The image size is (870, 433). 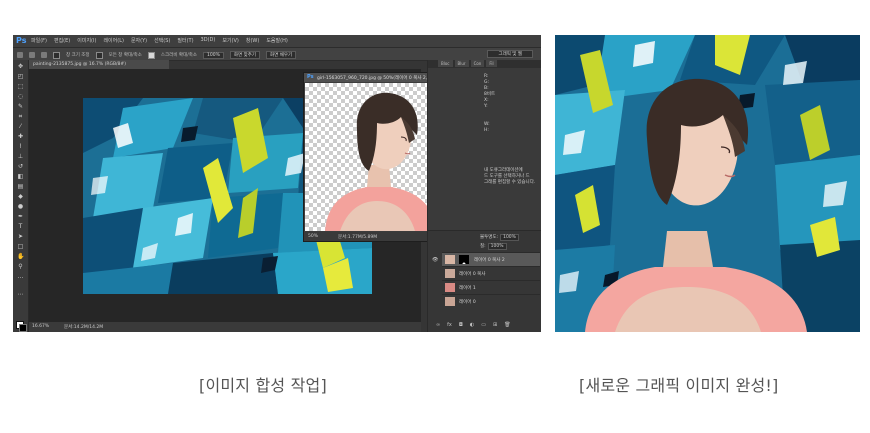 What do you see at coordinates (507, 325) in the screenshot?
I see `delete-layer-icon: 🗑` at bounding box center [507, 325].